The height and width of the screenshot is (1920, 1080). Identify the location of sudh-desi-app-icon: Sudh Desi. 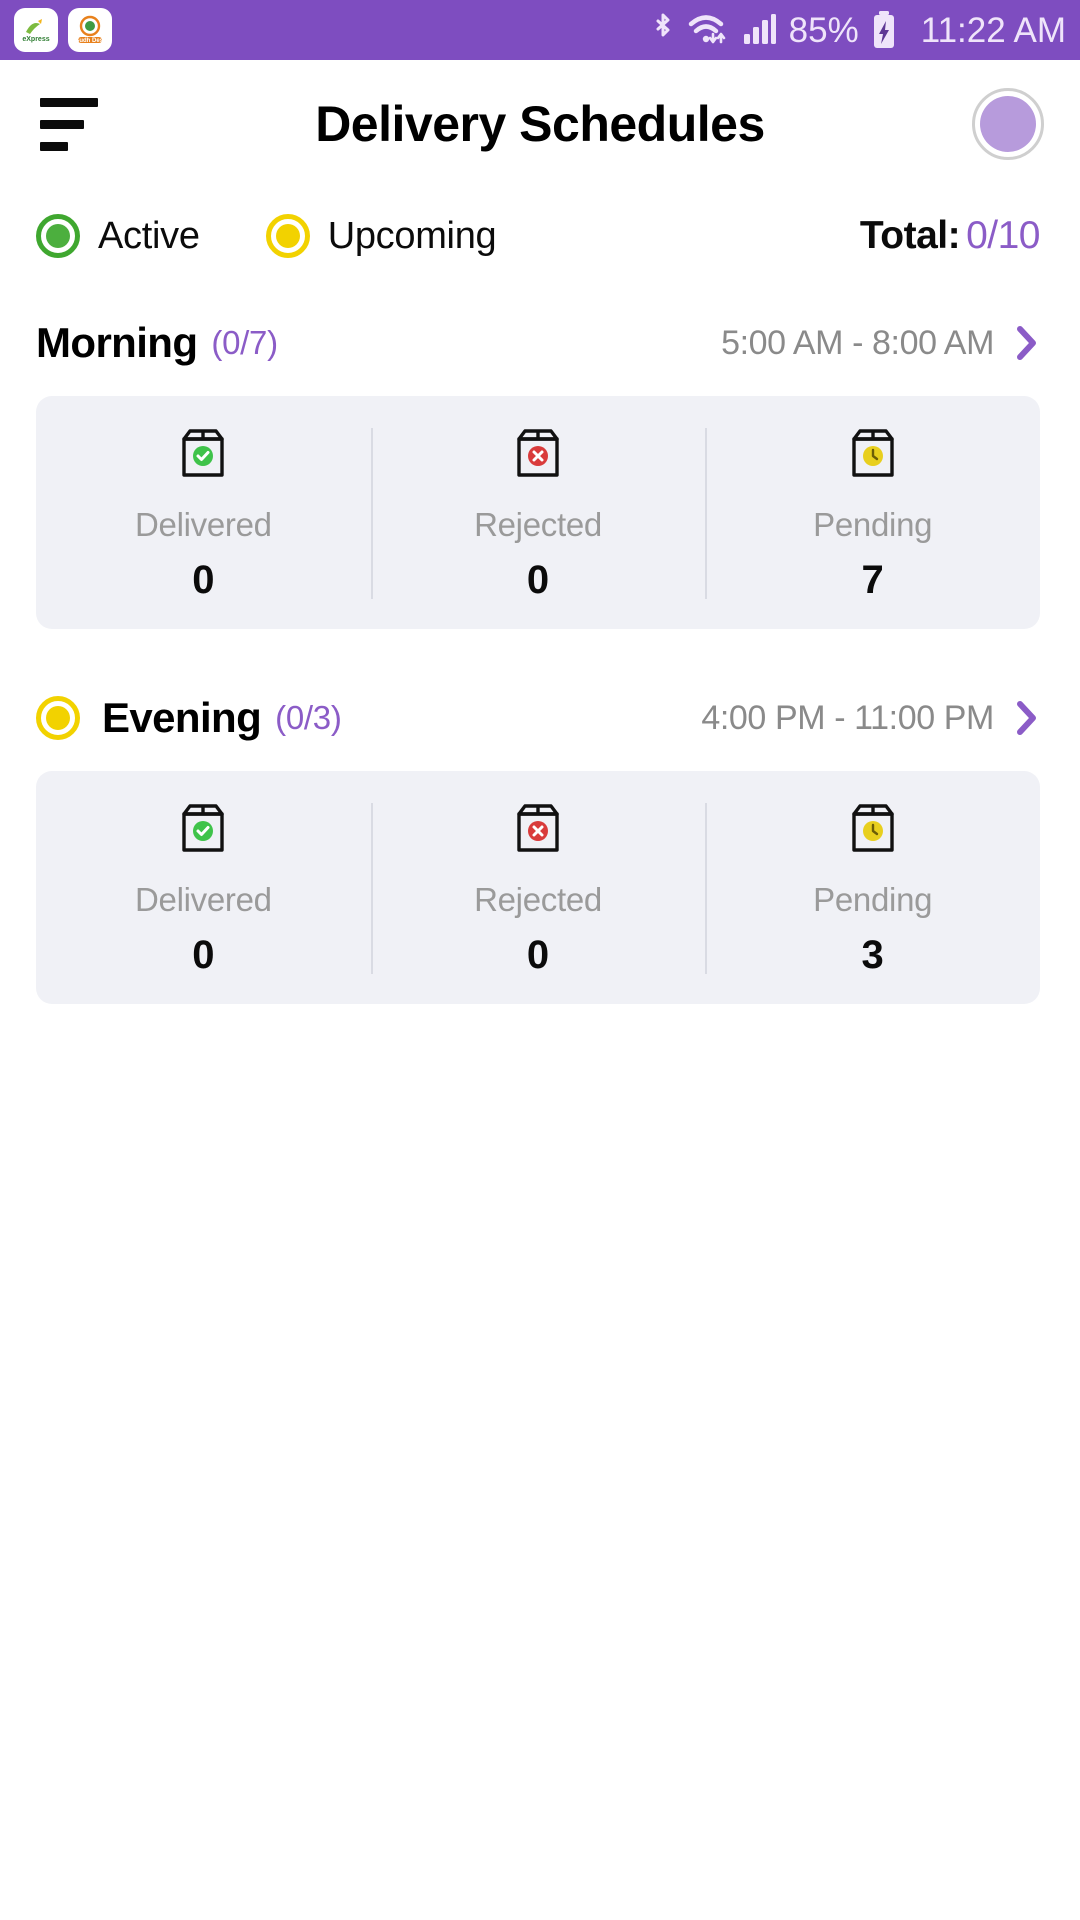
(90, 30).